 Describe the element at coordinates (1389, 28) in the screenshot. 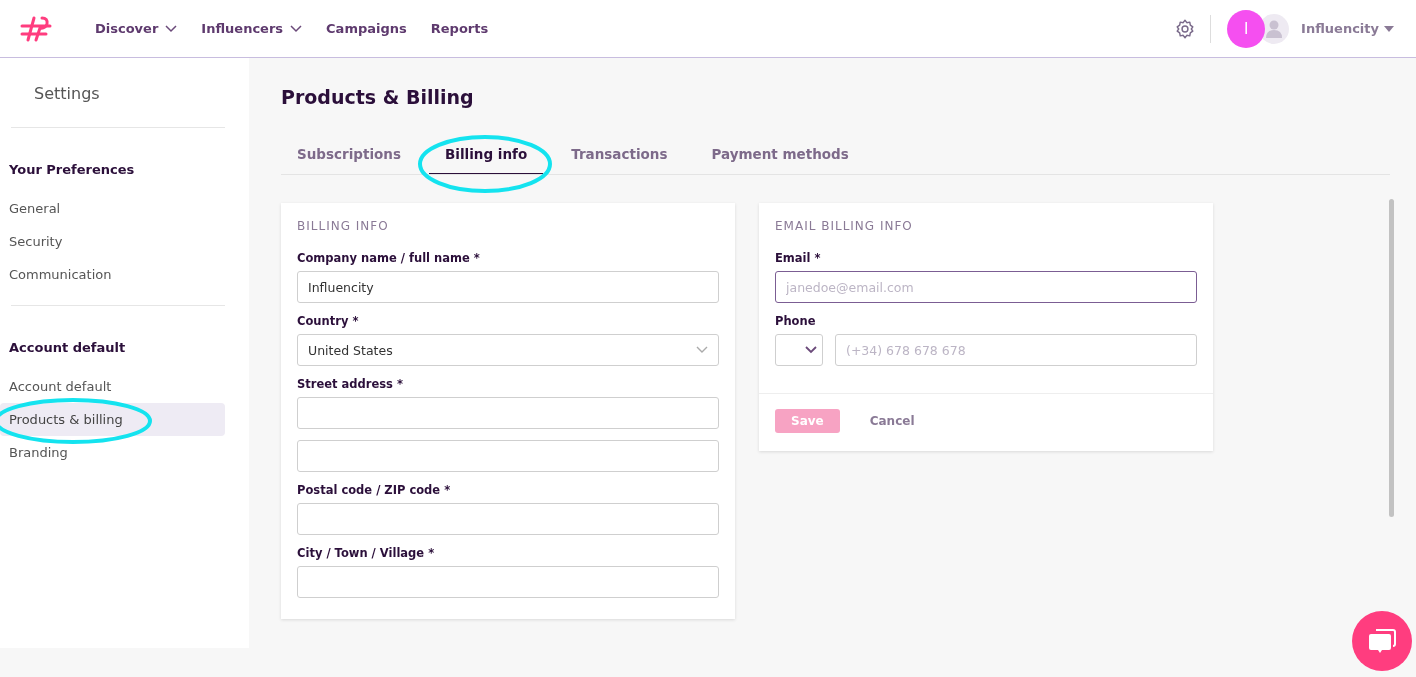

I see `caret-icon` at that location.